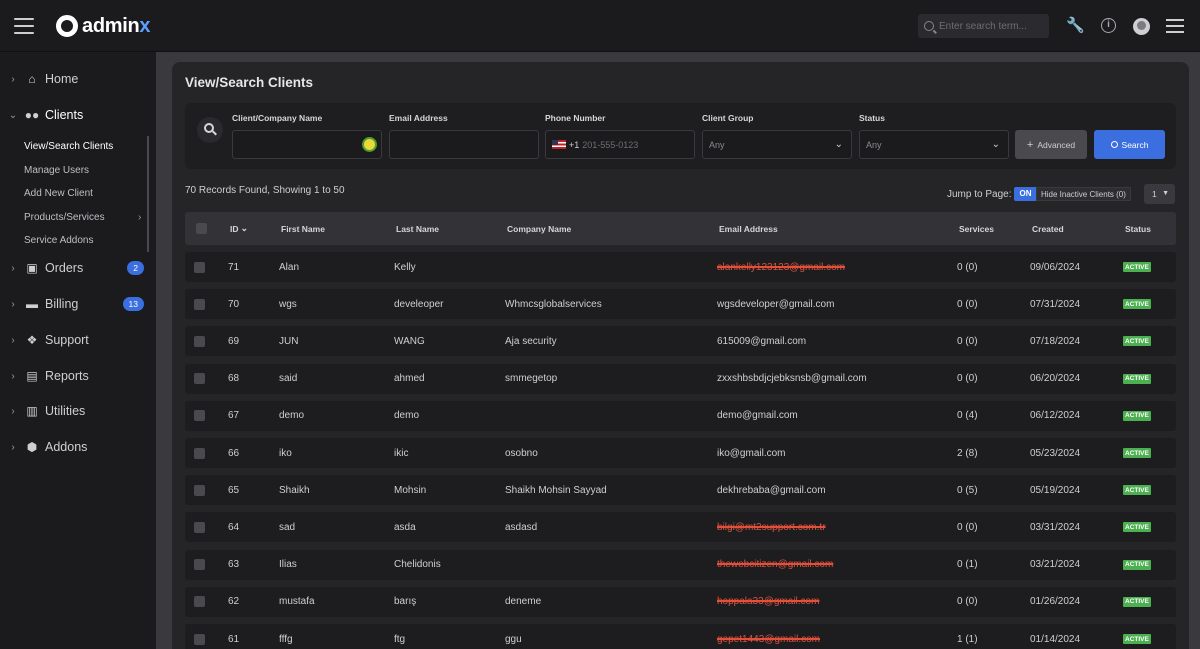 The width and height of the screenshot is (1200, 649). Describe the element at coordinates (401, 453) in the screenshot. I see `cell-last-name: ikic` at that location.